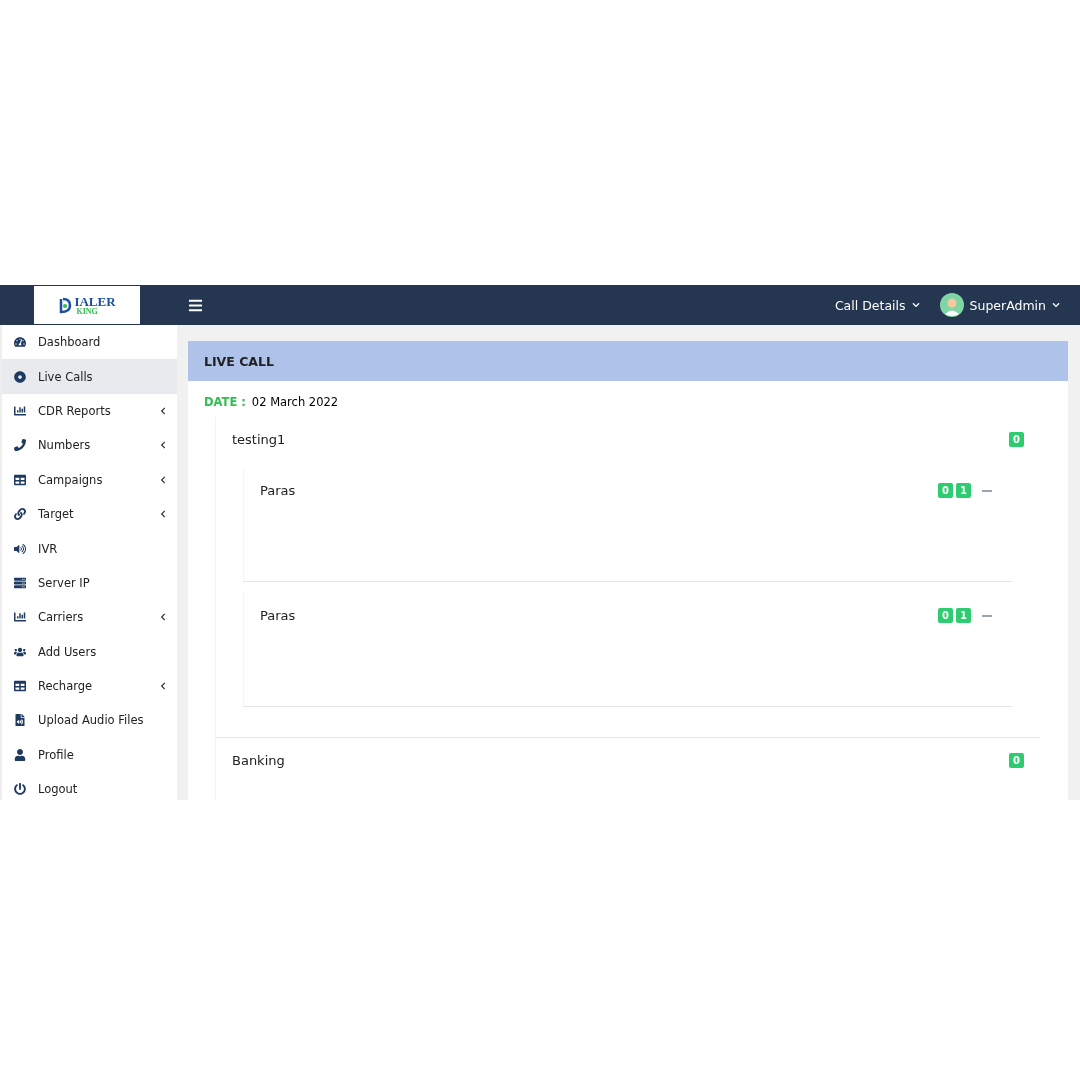 The height and width of the screenshot is (1080, 1080). Describe the element at coordinates (877, 305) in the screenshot. I see `call-details-menu: Call Details` at that location.